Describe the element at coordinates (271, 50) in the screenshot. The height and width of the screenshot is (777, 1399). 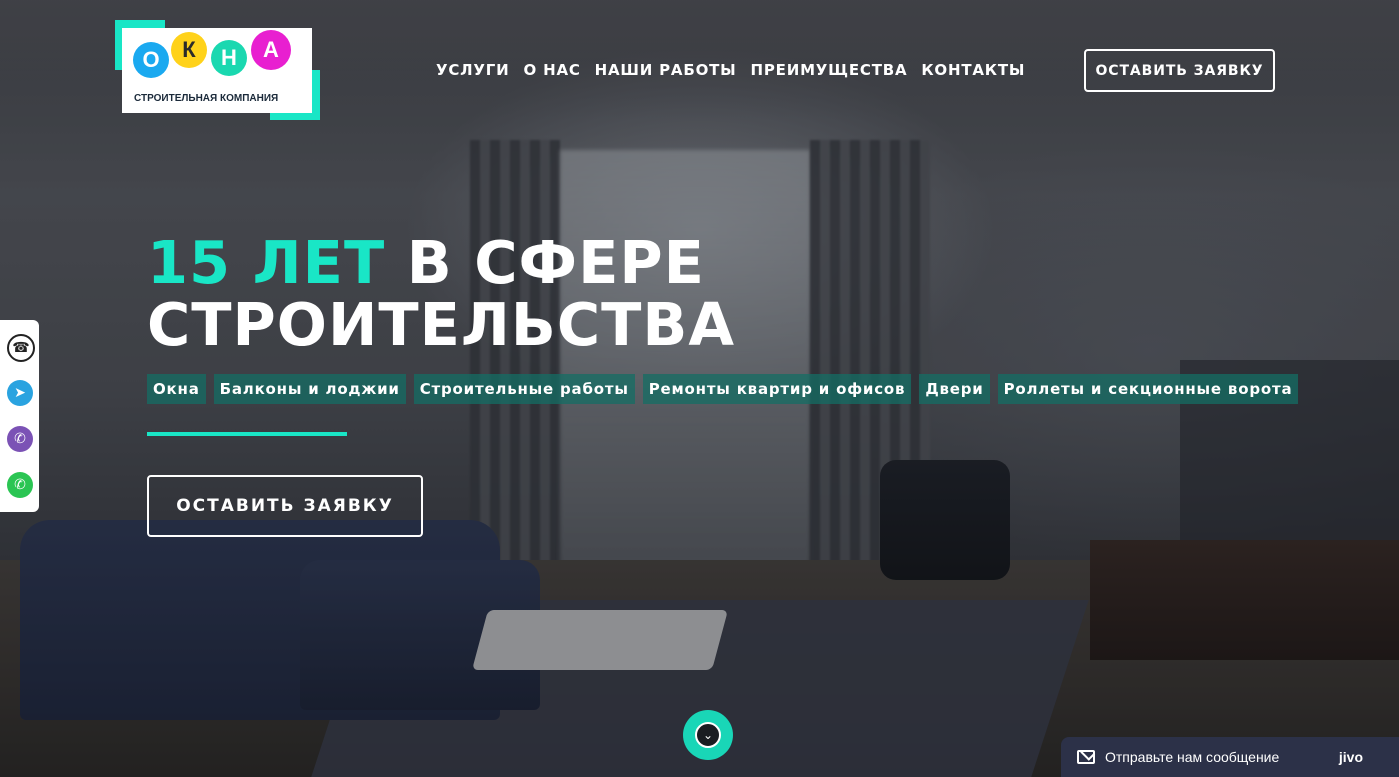
I see `logo-letter: А` at that location.